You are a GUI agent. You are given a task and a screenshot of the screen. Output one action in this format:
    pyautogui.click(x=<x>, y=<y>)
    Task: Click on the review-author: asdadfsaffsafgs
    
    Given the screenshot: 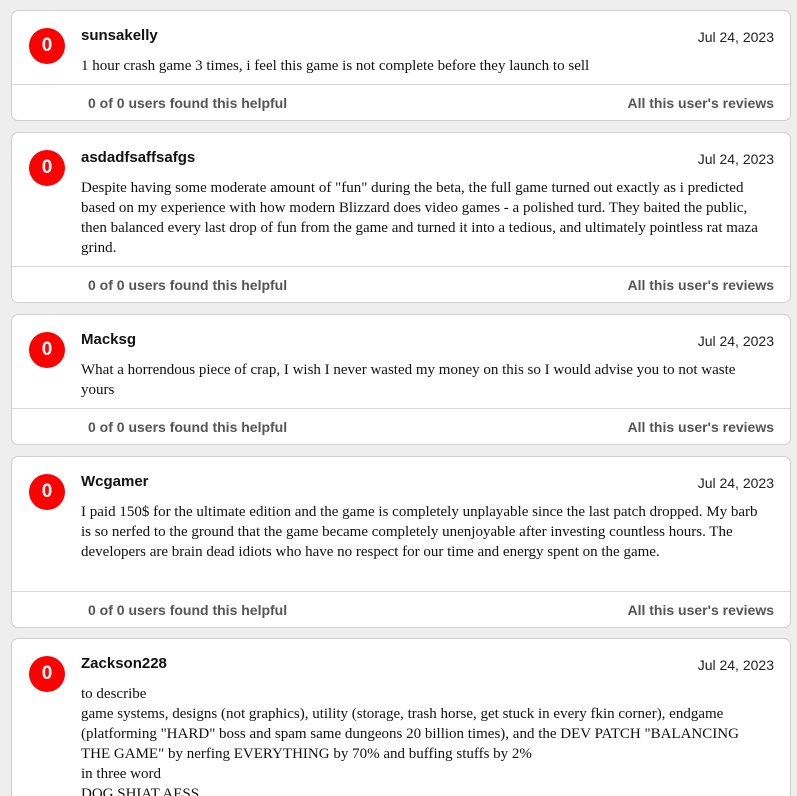 What is the action you would take?
    pyautogui.click(x=138, y=157)
    